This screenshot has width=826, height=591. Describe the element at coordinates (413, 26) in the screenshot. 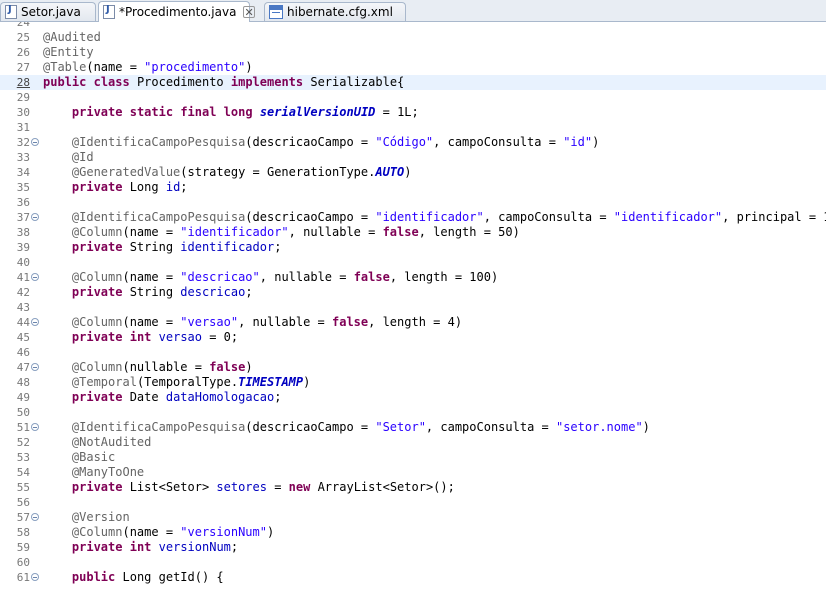

I see `code-line: 24` at that location.